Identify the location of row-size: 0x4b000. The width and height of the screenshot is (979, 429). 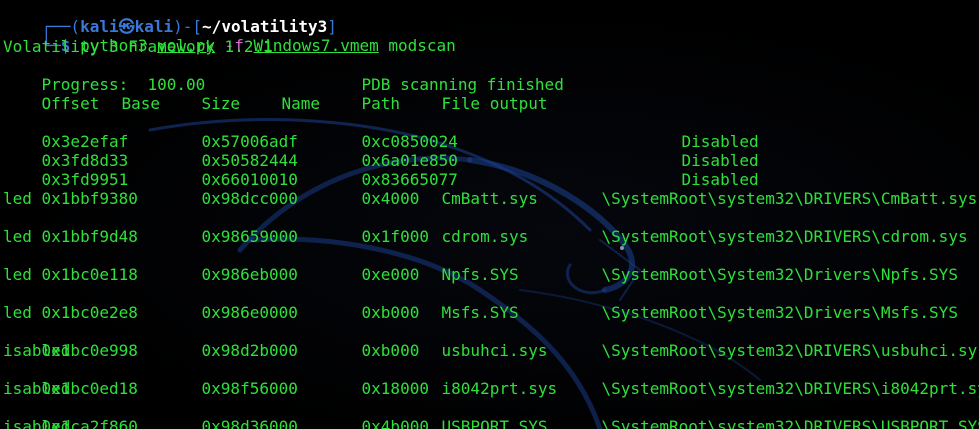
(395, 423).